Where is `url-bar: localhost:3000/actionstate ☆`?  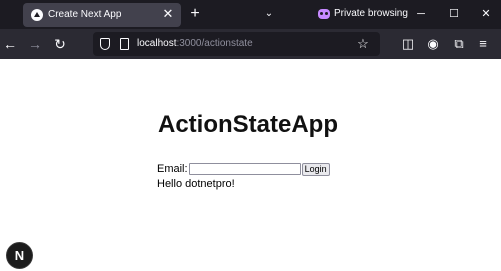 url-bar: localhost:3000/actionstate ☆ is located at coordinates (236, 44).